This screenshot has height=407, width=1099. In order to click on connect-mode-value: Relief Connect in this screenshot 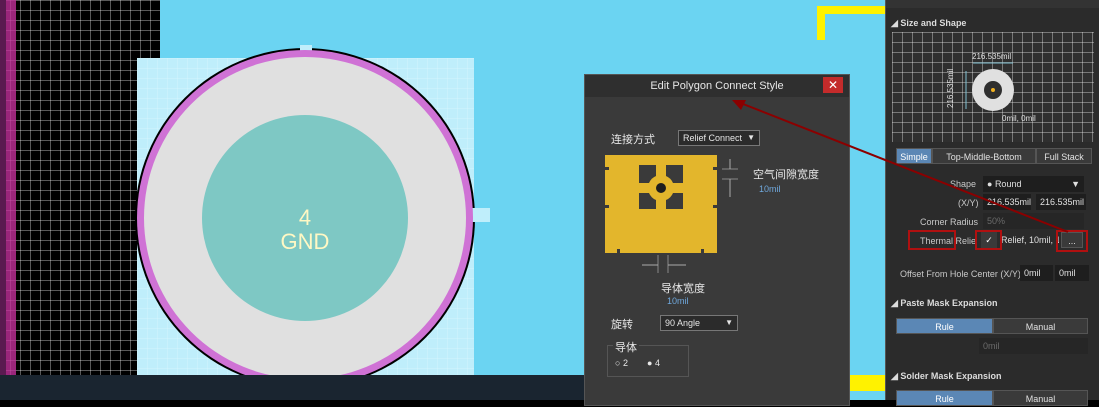, I will do `click(713, 138)`.